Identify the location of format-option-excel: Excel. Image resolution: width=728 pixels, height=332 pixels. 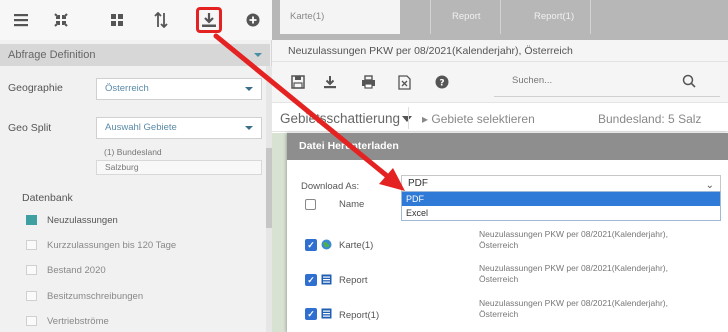
(561, 213).